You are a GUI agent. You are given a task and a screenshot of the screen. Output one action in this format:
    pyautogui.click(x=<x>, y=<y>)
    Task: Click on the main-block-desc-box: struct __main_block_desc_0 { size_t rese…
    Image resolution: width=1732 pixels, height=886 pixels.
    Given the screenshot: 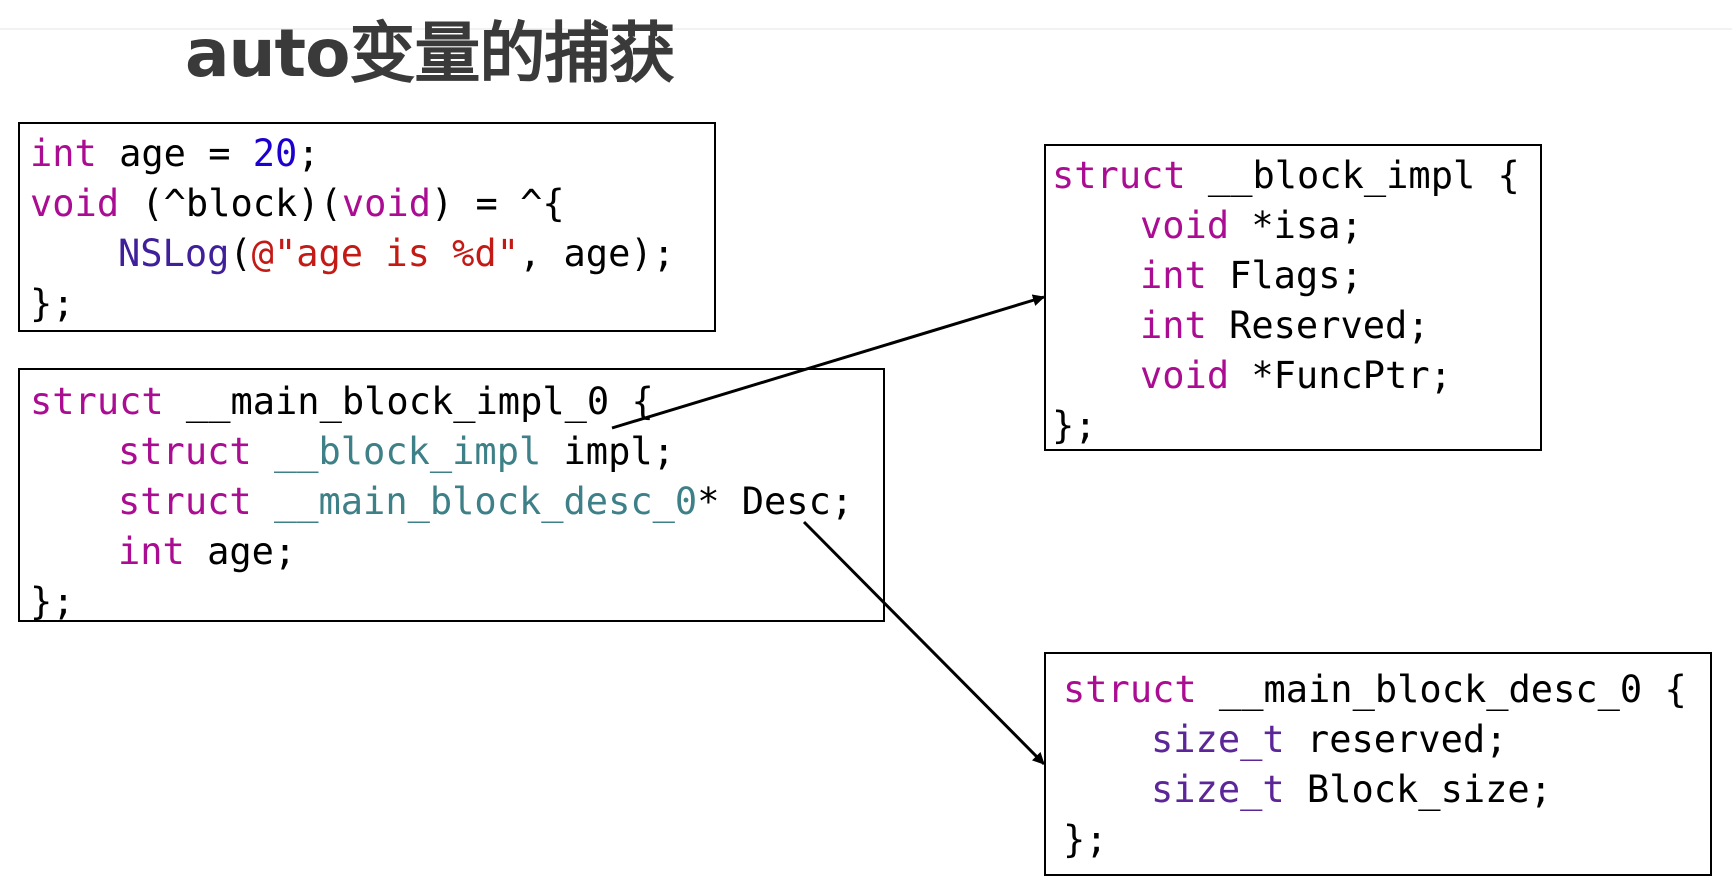 What is the action you would take?
    pyautogui.click(x=1378, y=764)
    